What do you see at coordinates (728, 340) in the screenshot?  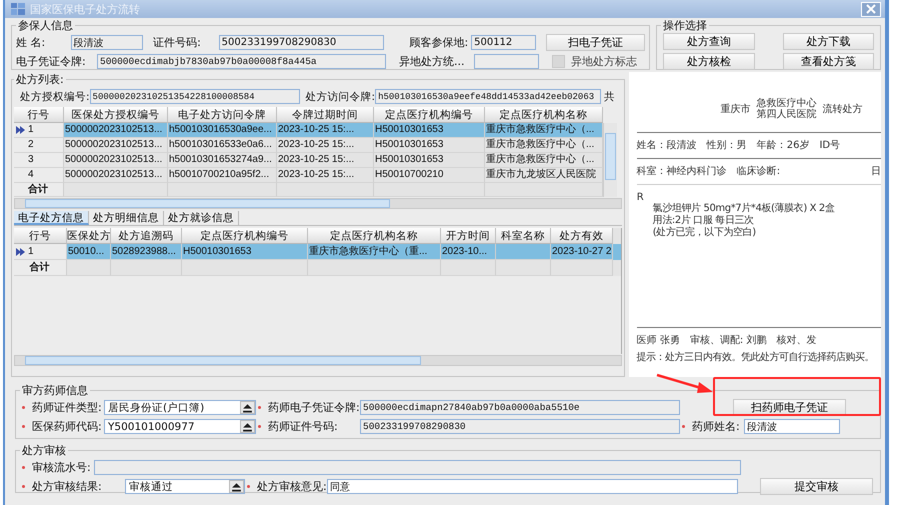 I see `signature-info: 审核、调配: 刘鹏` at bounding box center [728, 340].